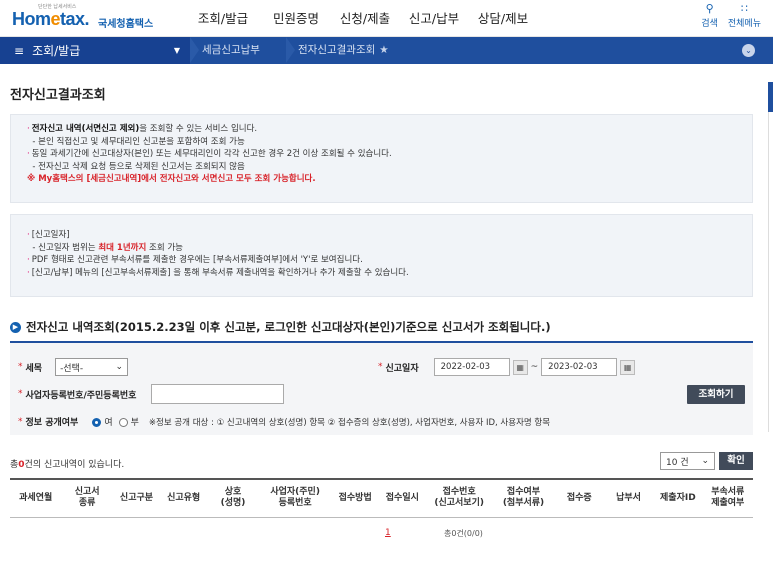 The height and width of the screenshot is (569, 773). Describe the element at coordinates (95, 50) in the screenshot. I see `location-menu-dropdown: ≡ 조회/발급 ▼` at that location.